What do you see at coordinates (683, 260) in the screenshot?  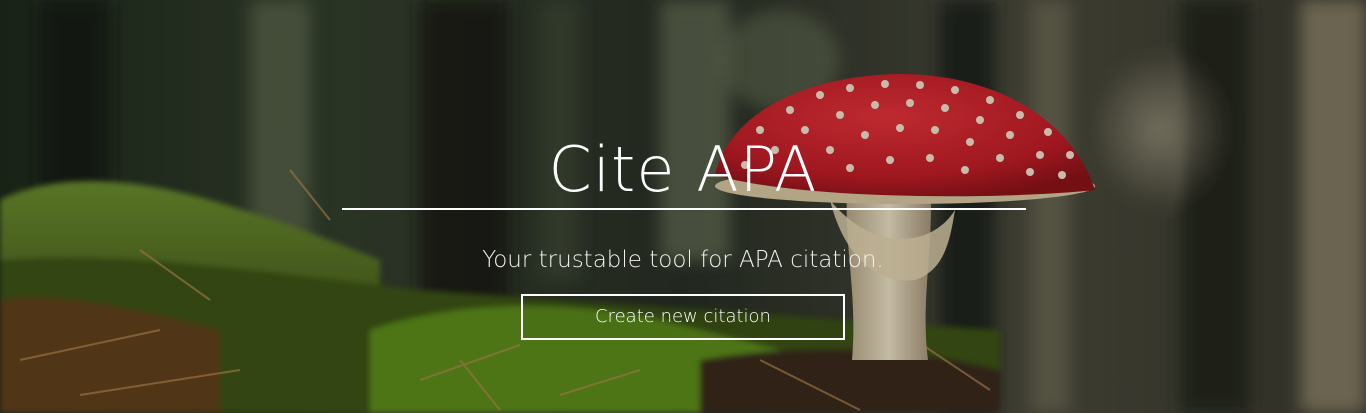 I see `hero-tagline: Your trustable tool for APA citation.` at bounding box center [683, 260].